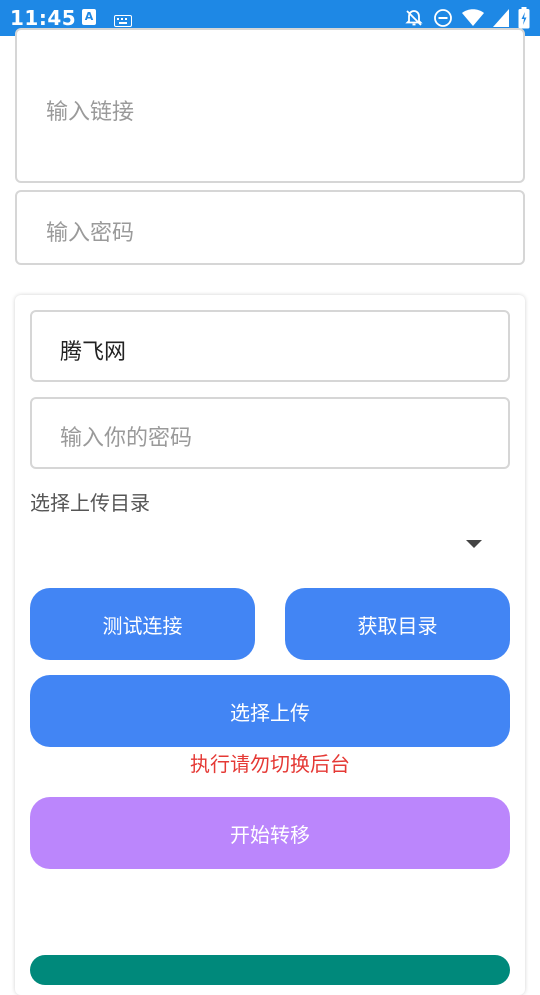 The height and width of the screenshot is (995, 540). What do you see at coordinates (90, 112) in the screenshot?
I see `link-placeholder: 输入链接` at bounding box center [90, 112].